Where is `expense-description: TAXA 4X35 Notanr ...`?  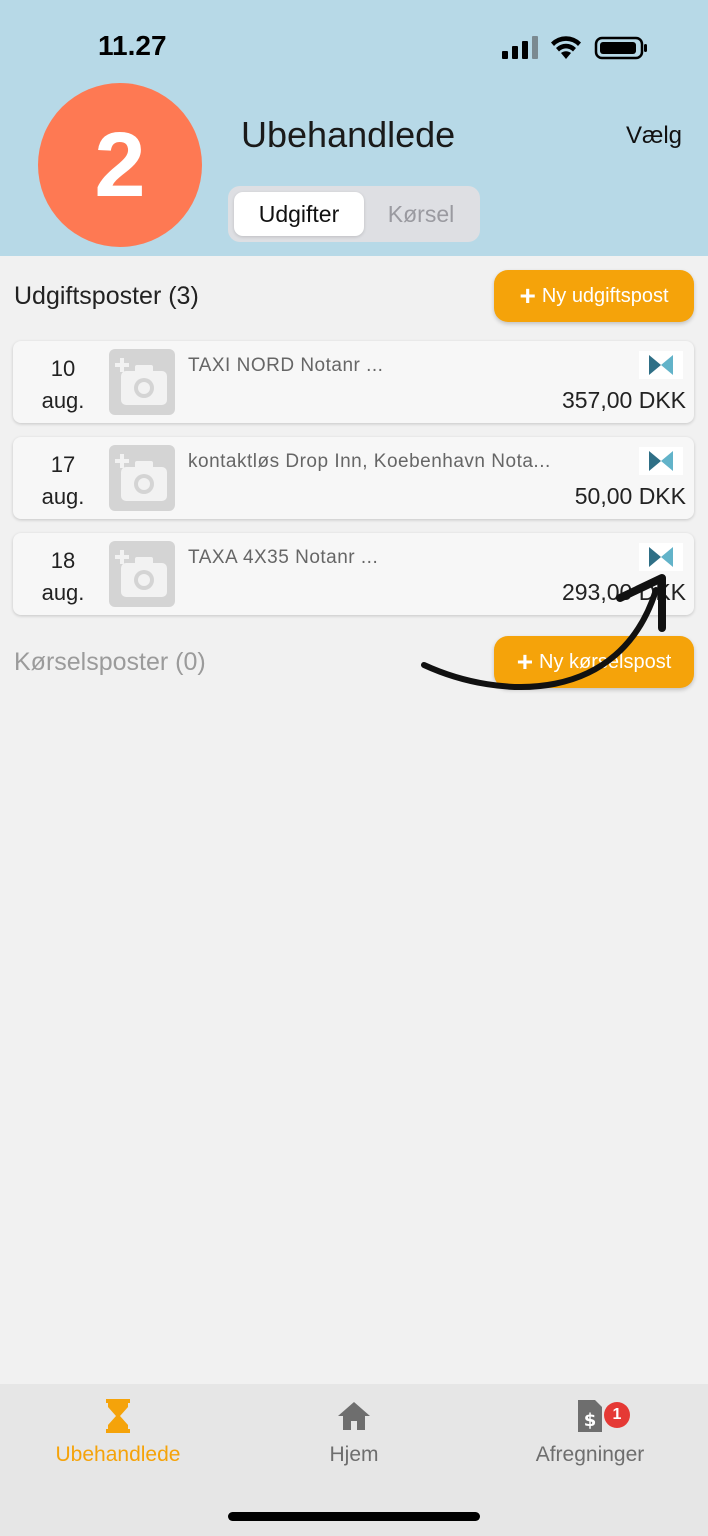 expense-description: TAXA 4X35 Notanr ... is located at coordinates (283, 557).